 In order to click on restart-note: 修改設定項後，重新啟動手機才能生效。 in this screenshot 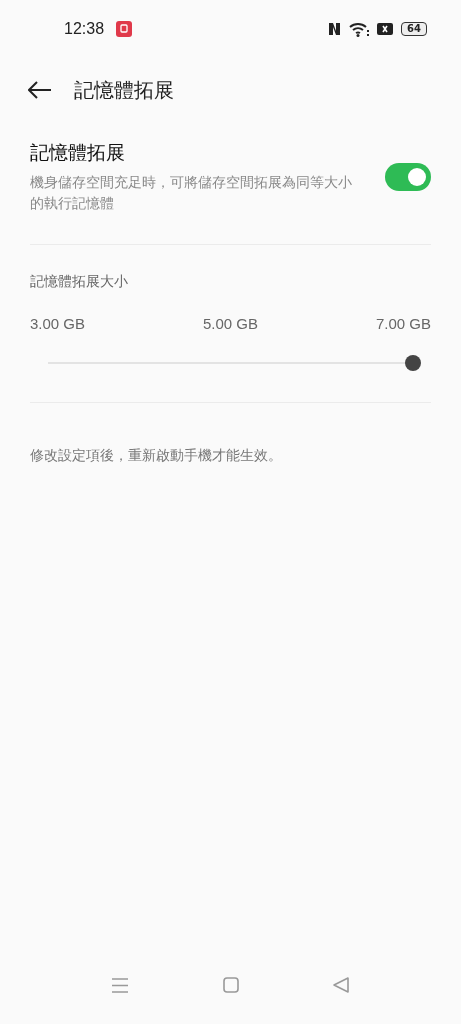, I will do `click(156, 455)`.